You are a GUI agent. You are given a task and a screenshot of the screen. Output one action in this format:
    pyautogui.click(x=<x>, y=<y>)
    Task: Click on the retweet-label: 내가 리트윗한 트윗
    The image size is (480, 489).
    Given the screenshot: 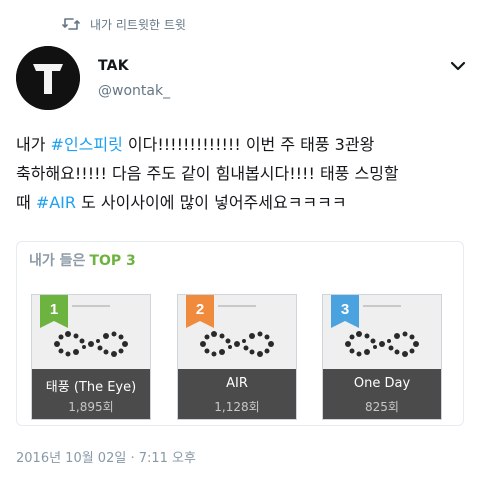 What is the action you would take?
    pyautogui.click(x=138, y=24)
    